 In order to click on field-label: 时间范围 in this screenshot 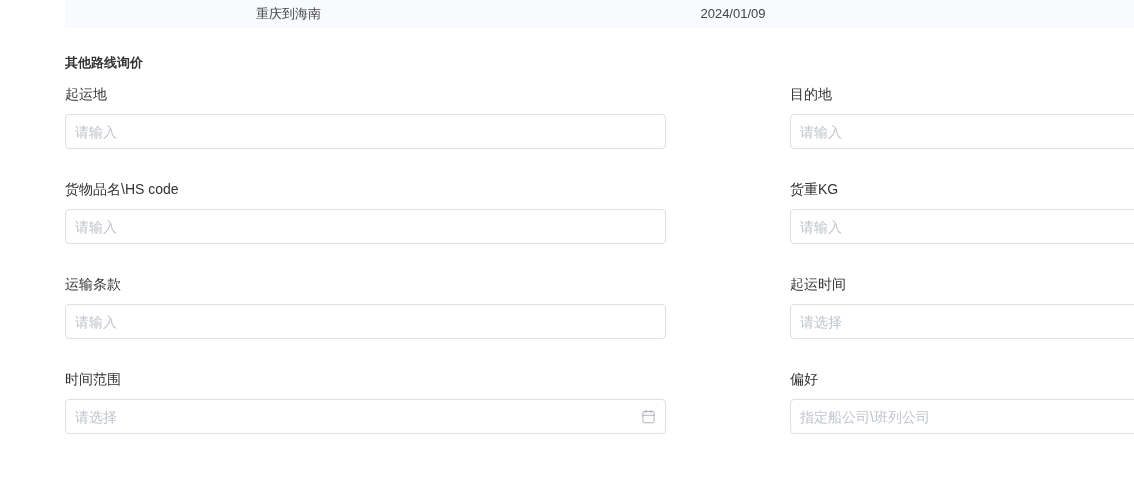, I will do `click(93, 379)`.